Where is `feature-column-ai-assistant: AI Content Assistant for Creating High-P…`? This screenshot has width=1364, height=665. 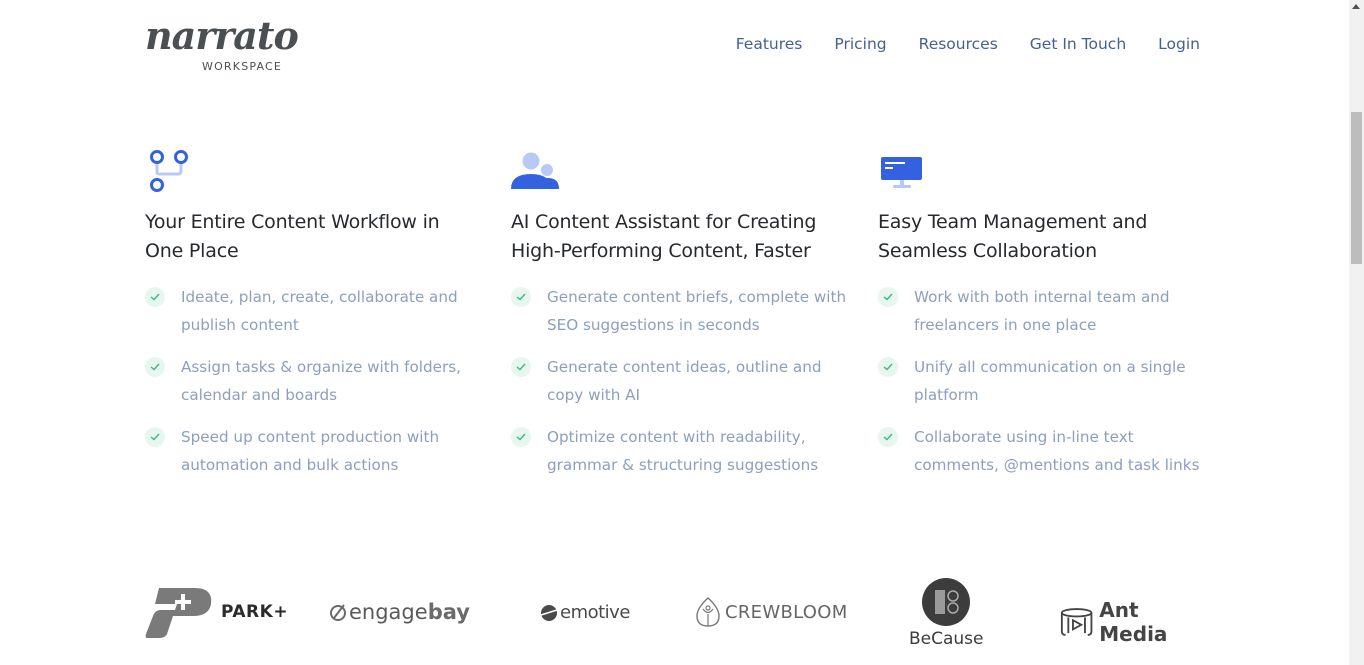
feature-column-ai-assistant: AI Content Assistant for Creating High-P… is located at coordinates (681, 321).